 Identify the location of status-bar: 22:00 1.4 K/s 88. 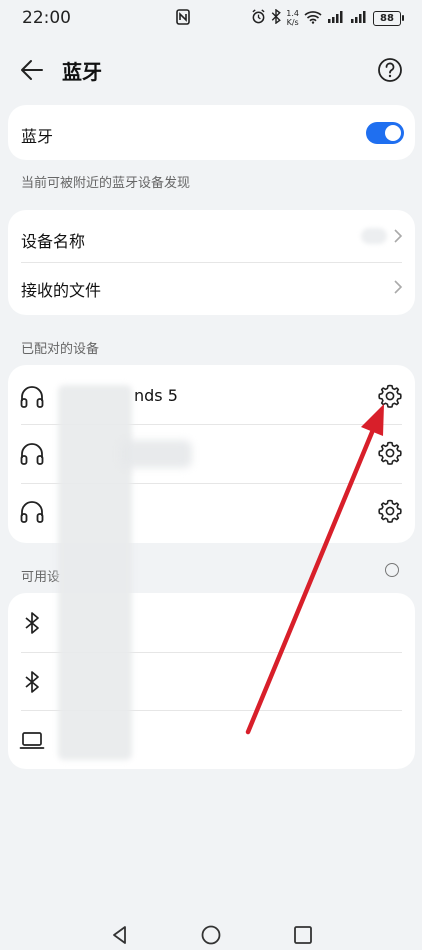
(211, 19).